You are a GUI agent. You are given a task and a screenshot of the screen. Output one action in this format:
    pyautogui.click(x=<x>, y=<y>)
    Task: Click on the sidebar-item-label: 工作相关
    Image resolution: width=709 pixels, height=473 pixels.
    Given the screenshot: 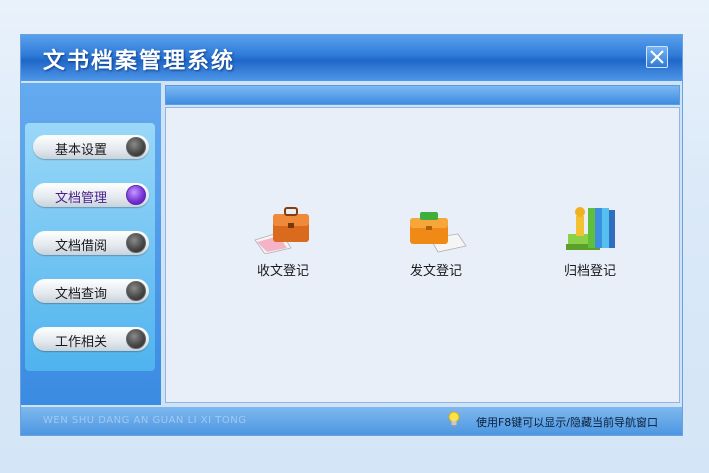 What is the action you would take?
    pyautogui.click(x=81, y=342)
    